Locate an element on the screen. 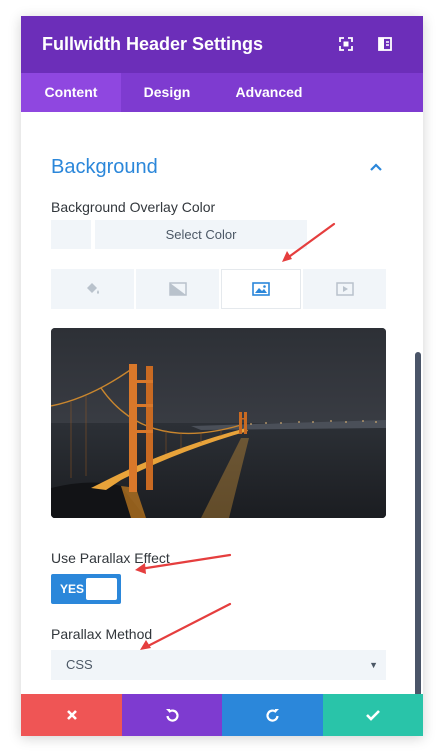 This screenshot has height=752, width=444. select-color-button: Select Color is located at coordinates (201, 234).